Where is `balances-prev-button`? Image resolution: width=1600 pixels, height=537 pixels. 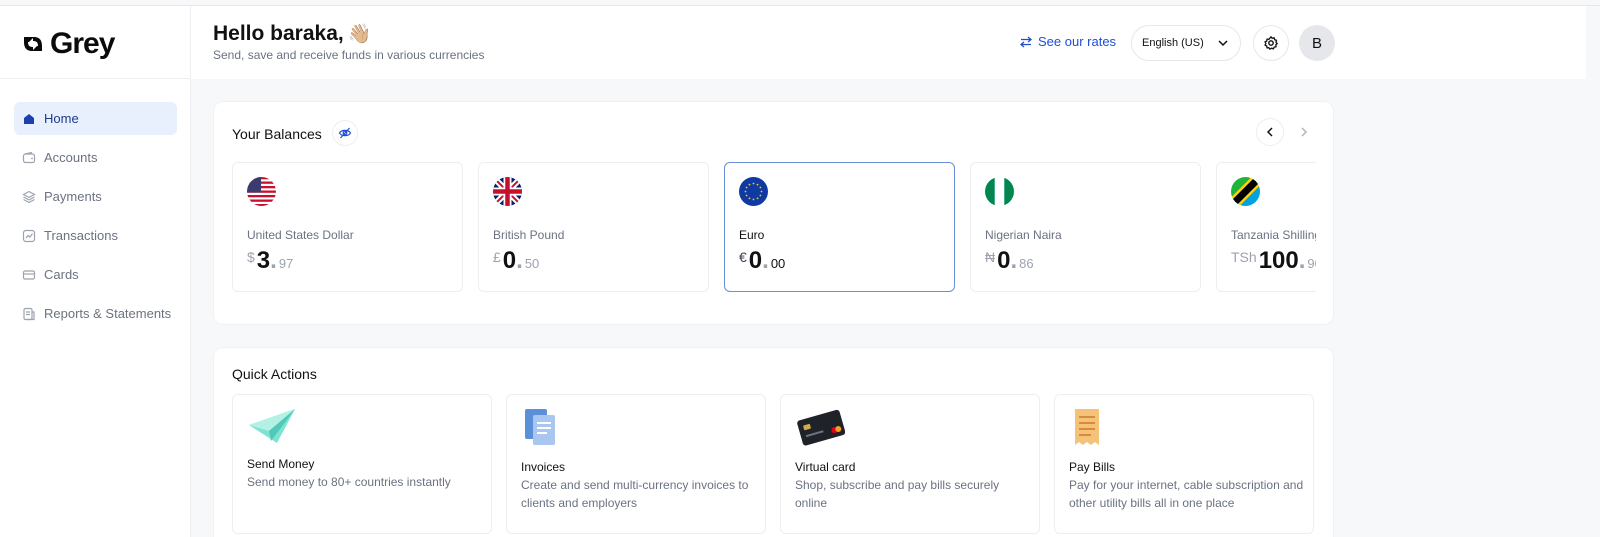 balances-prev-button is located at coordinates (1270, 132).